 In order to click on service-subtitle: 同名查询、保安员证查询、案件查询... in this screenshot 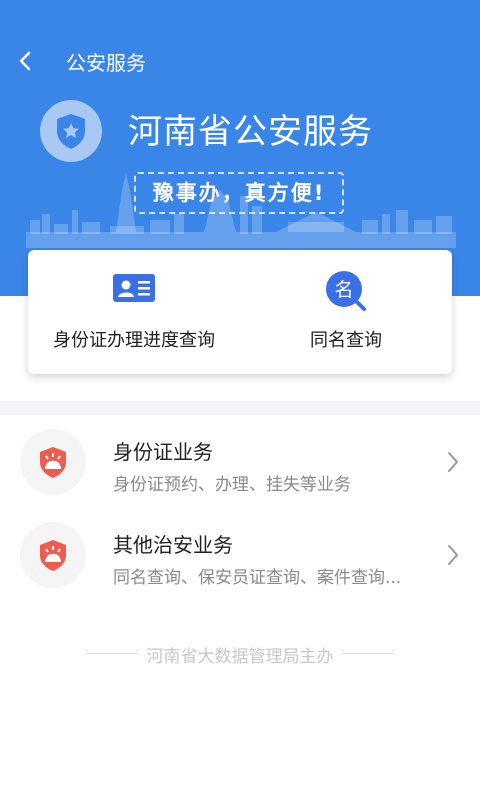, I will do `click(257, 578)`.